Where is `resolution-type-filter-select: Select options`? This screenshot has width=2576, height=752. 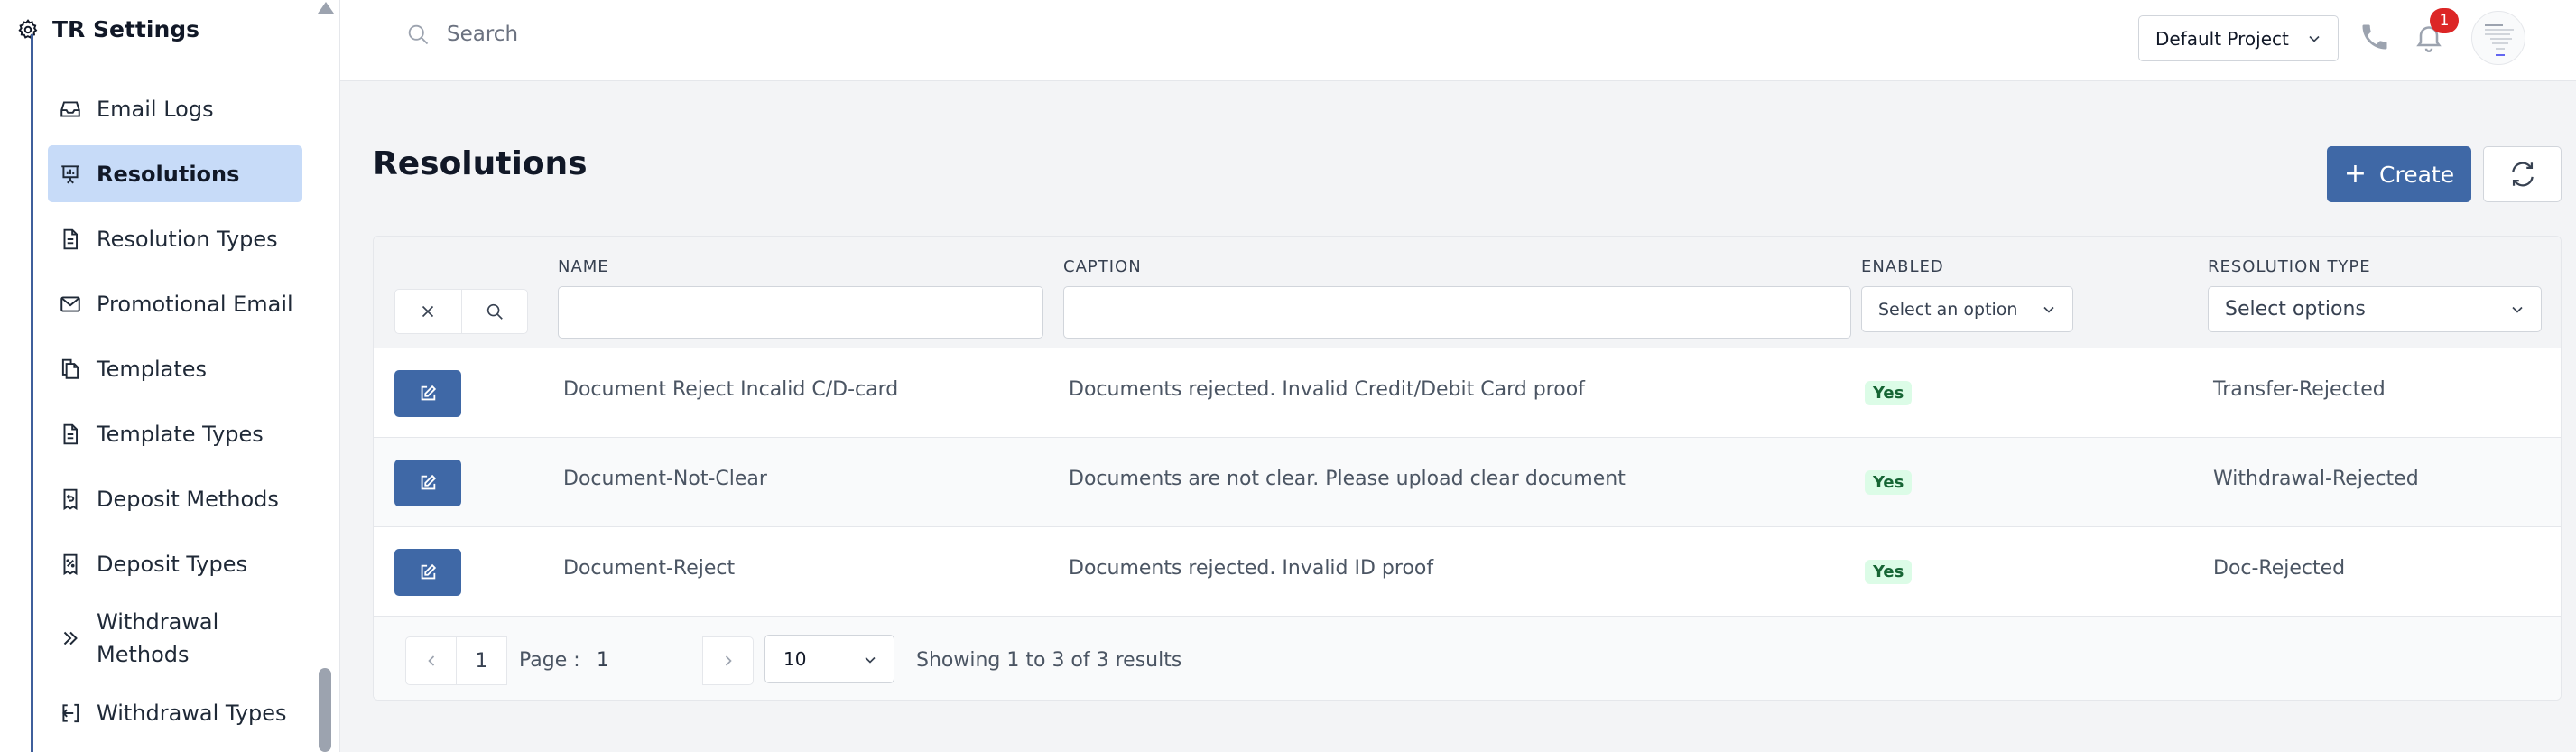 resolution-type-filter-select: Select options is located at coordinates (2375, 309).